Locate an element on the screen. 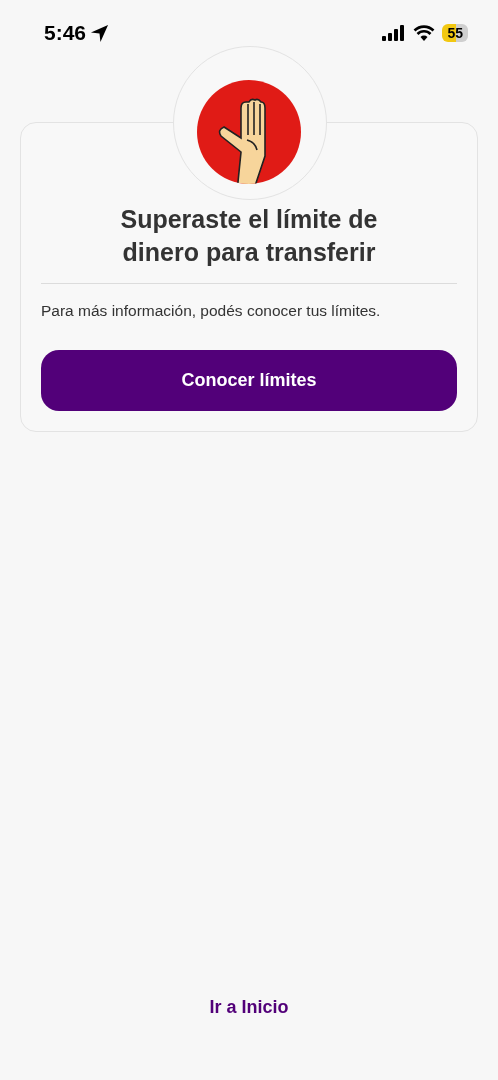 This screenshot has height=1080, width=498. home-link: Ir a Inicio is located at coordinates (249, 1007).